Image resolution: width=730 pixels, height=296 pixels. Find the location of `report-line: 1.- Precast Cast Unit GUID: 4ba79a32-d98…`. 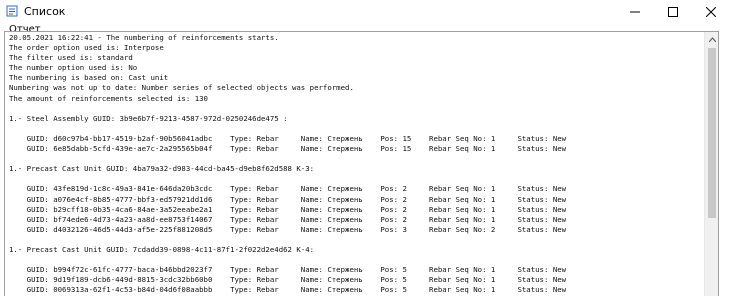

report-line: 1.- Precast Cast Unit GUID: 4ba79a32-d98… is located at coordinates (162, 169).